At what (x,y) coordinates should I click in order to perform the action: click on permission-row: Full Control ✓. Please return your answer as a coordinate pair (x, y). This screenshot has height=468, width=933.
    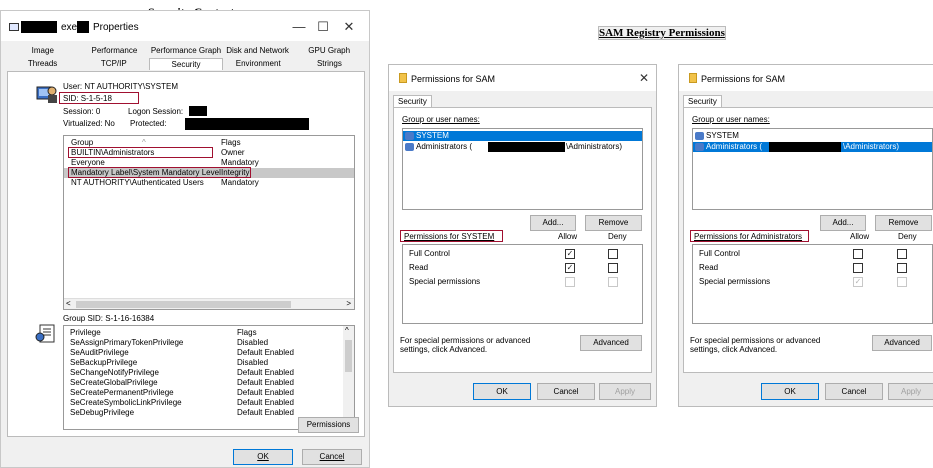
    Looking at the image, I should click on (522, 254).